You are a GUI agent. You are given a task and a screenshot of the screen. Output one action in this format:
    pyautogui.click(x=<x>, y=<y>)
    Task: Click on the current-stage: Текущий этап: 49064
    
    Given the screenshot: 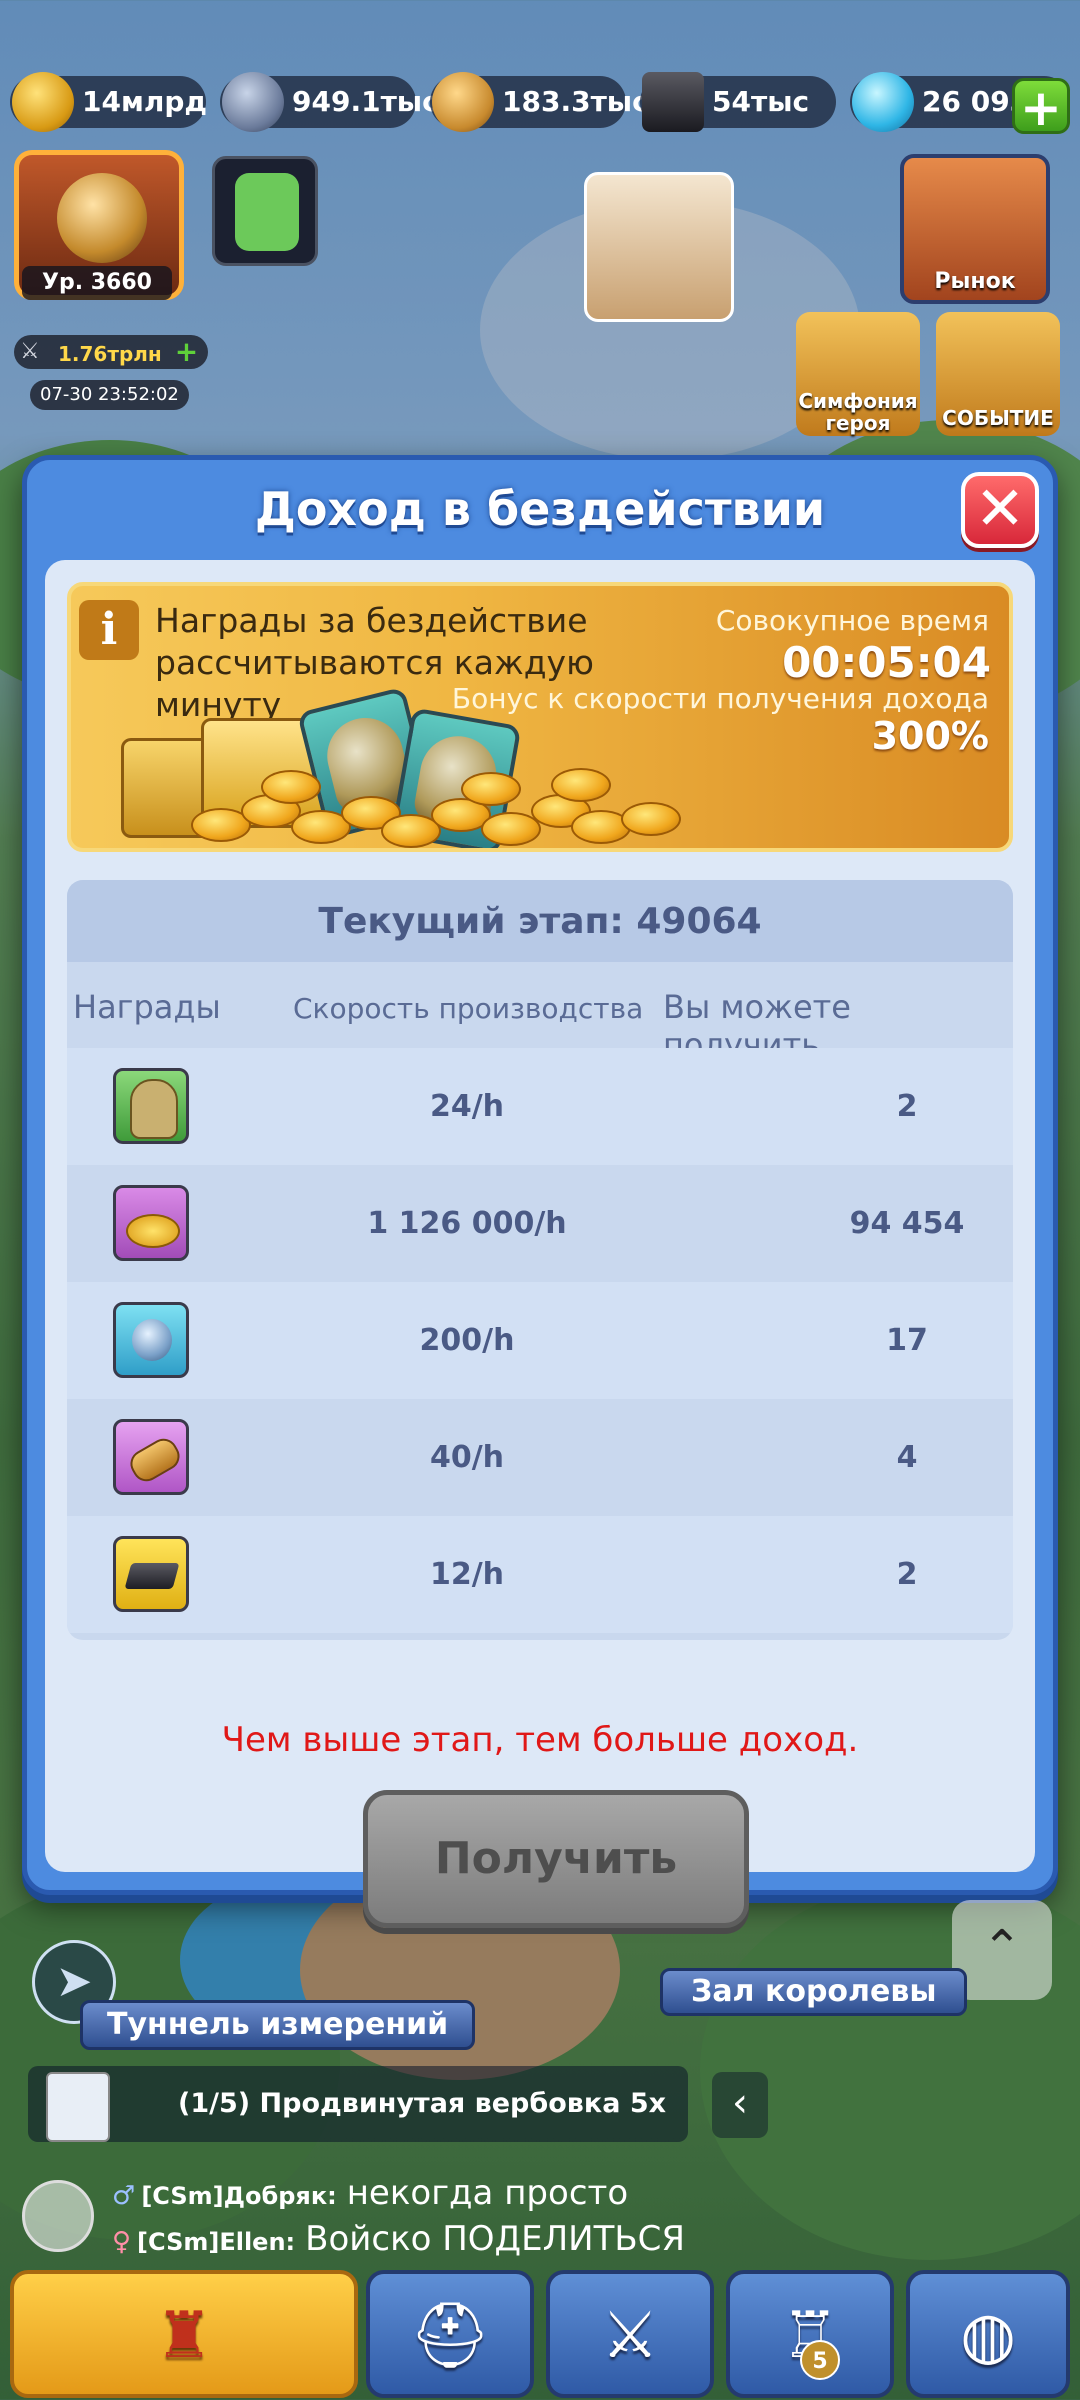 What is the action you would take?
    pyautogui.click(x=540, y=921)
    